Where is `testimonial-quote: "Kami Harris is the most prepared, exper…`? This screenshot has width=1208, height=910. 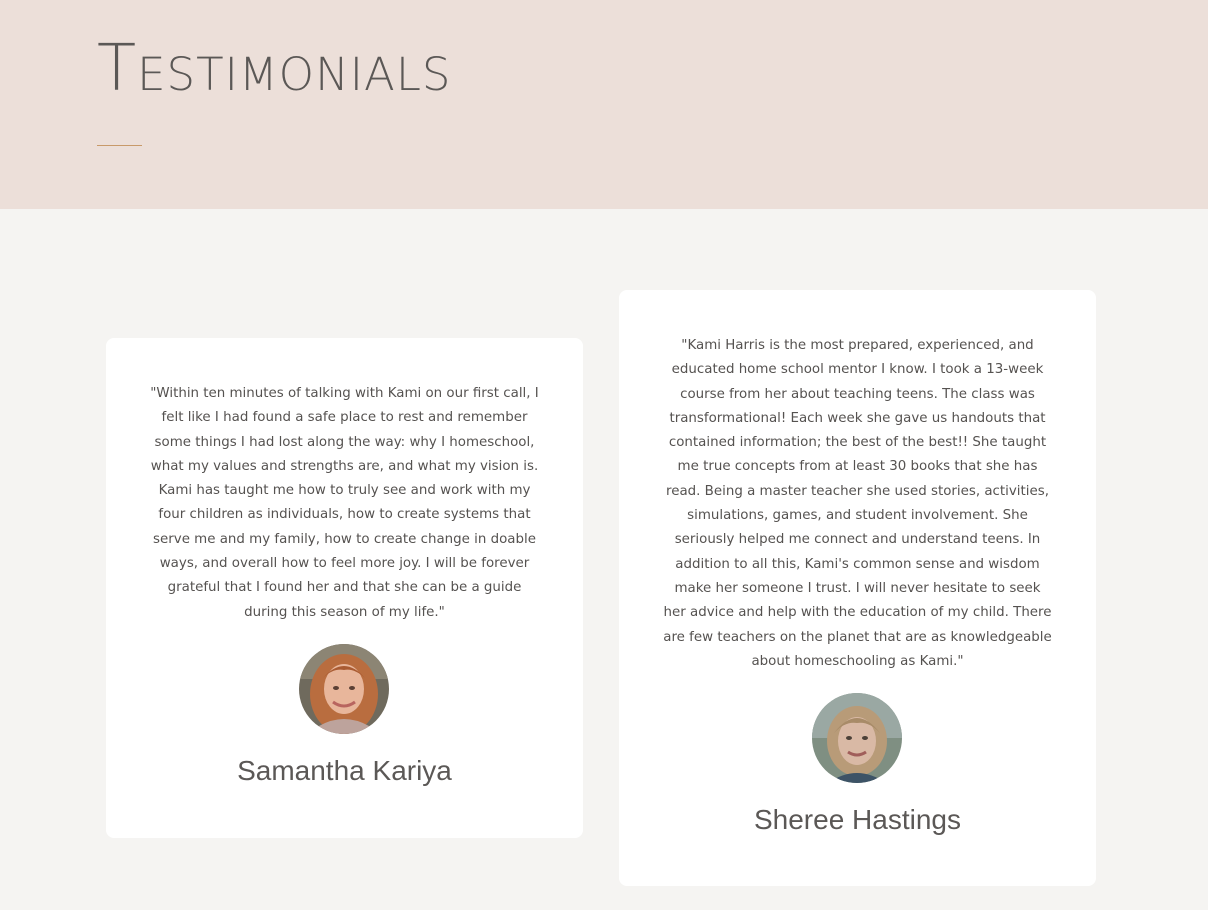 testimonial-quote: "Kami Harris is the most prepared, exper… is located at coordinates (857, 503).